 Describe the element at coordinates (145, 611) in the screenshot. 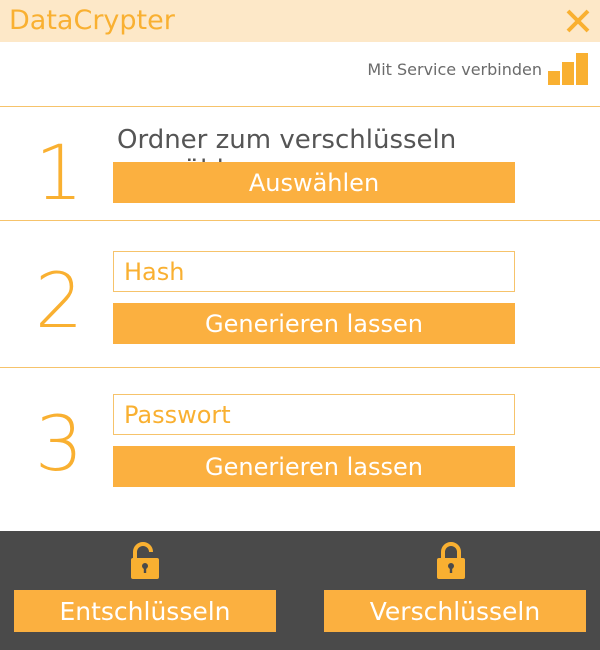

I see `decrypt-button: Entschlüsseln` at that location.